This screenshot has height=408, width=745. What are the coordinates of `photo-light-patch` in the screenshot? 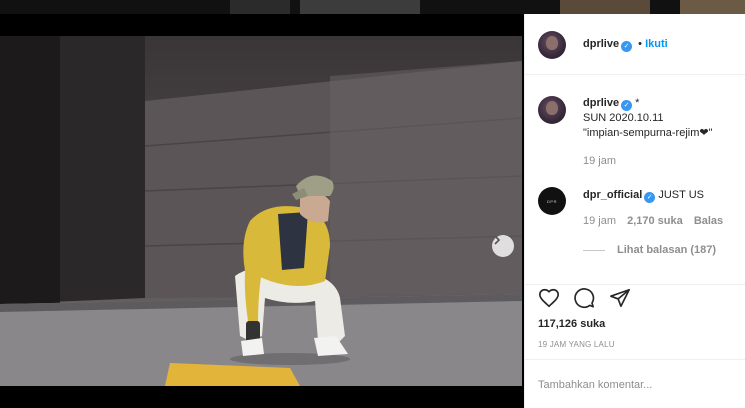 It's located at (426, 178).